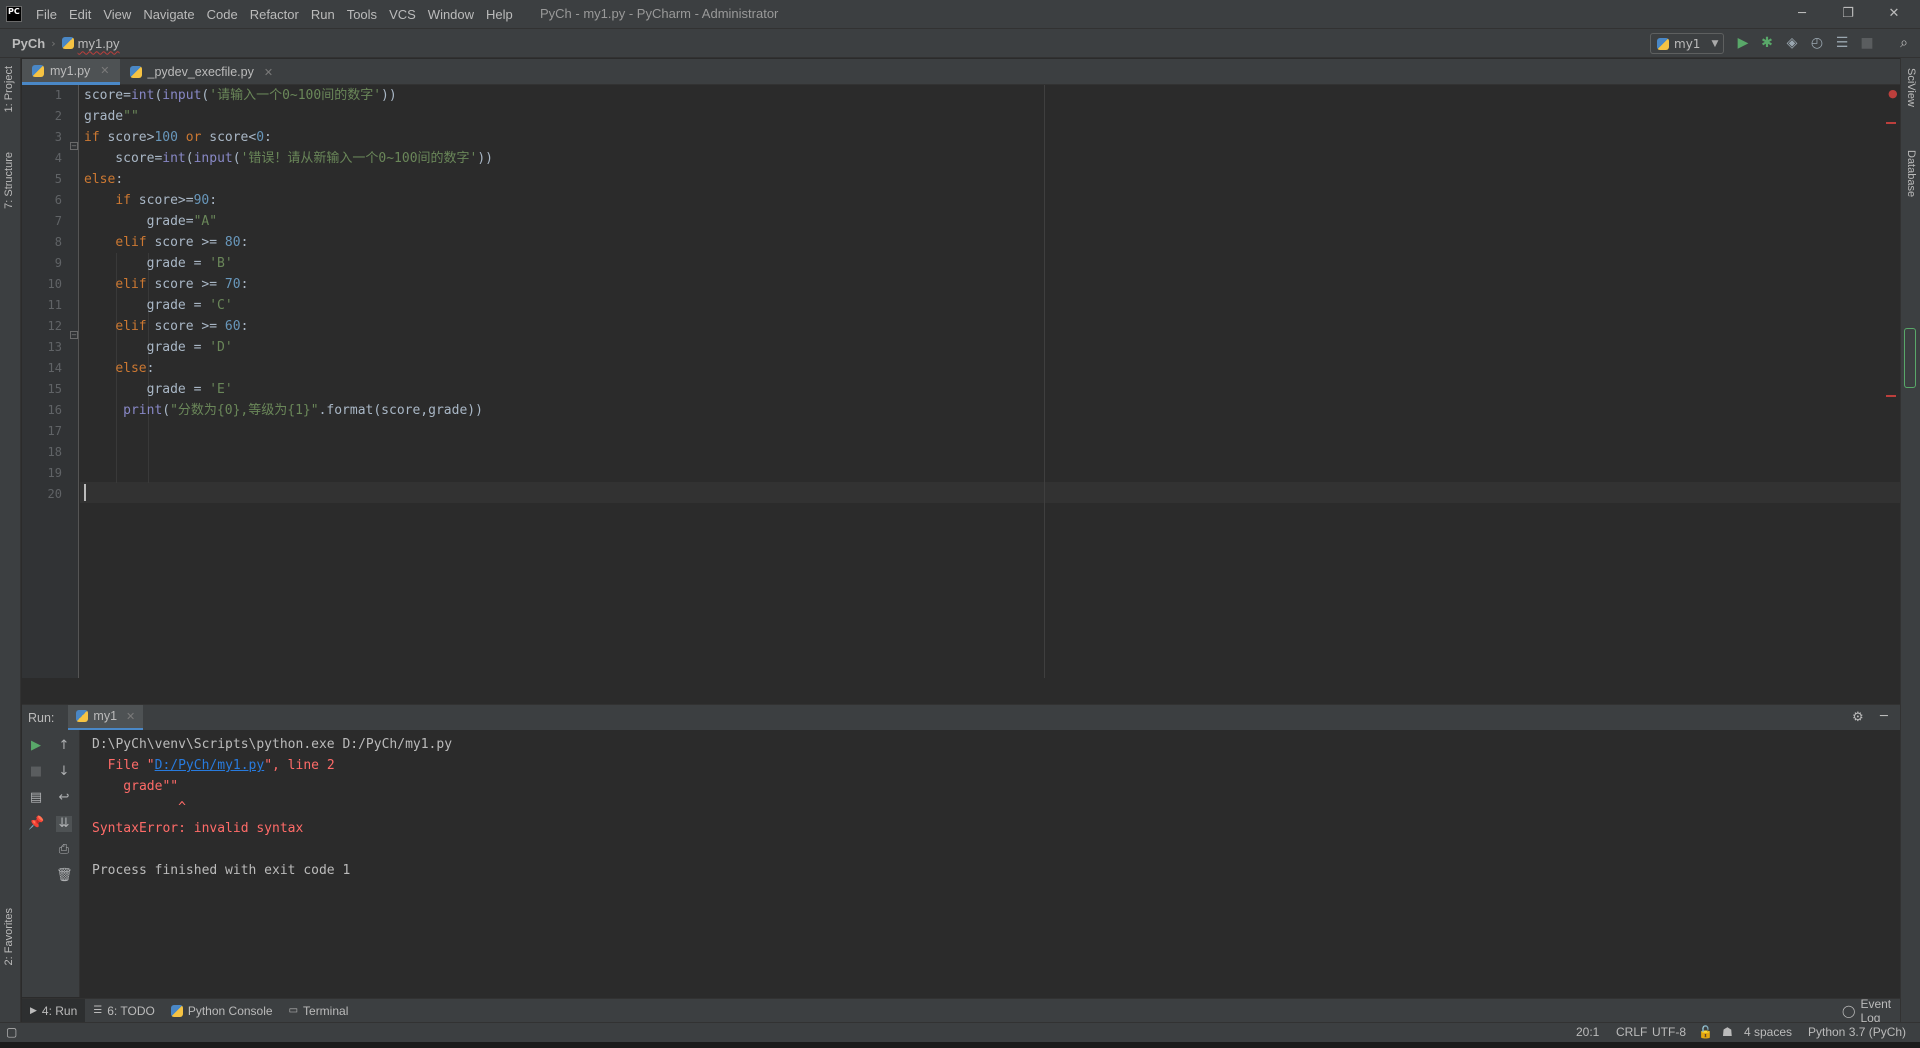 This screenshot has height=1048, width=1920. What do you see at coordinates (1743, 43) in the screenshot?
I see `run-icon: ▶` at bounding box center [1743, 43].